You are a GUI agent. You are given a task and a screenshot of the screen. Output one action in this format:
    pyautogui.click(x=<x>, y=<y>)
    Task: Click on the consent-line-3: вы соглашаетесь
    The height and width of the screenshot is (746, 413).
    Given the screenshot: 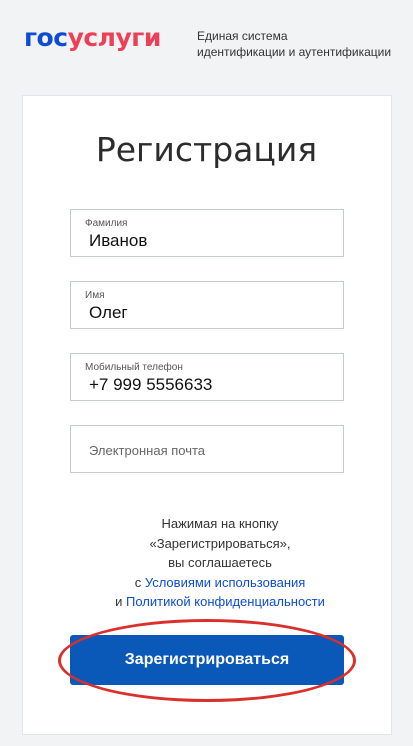 What is the action you would take?
    pyautogui.click(x=220, y=562)
    